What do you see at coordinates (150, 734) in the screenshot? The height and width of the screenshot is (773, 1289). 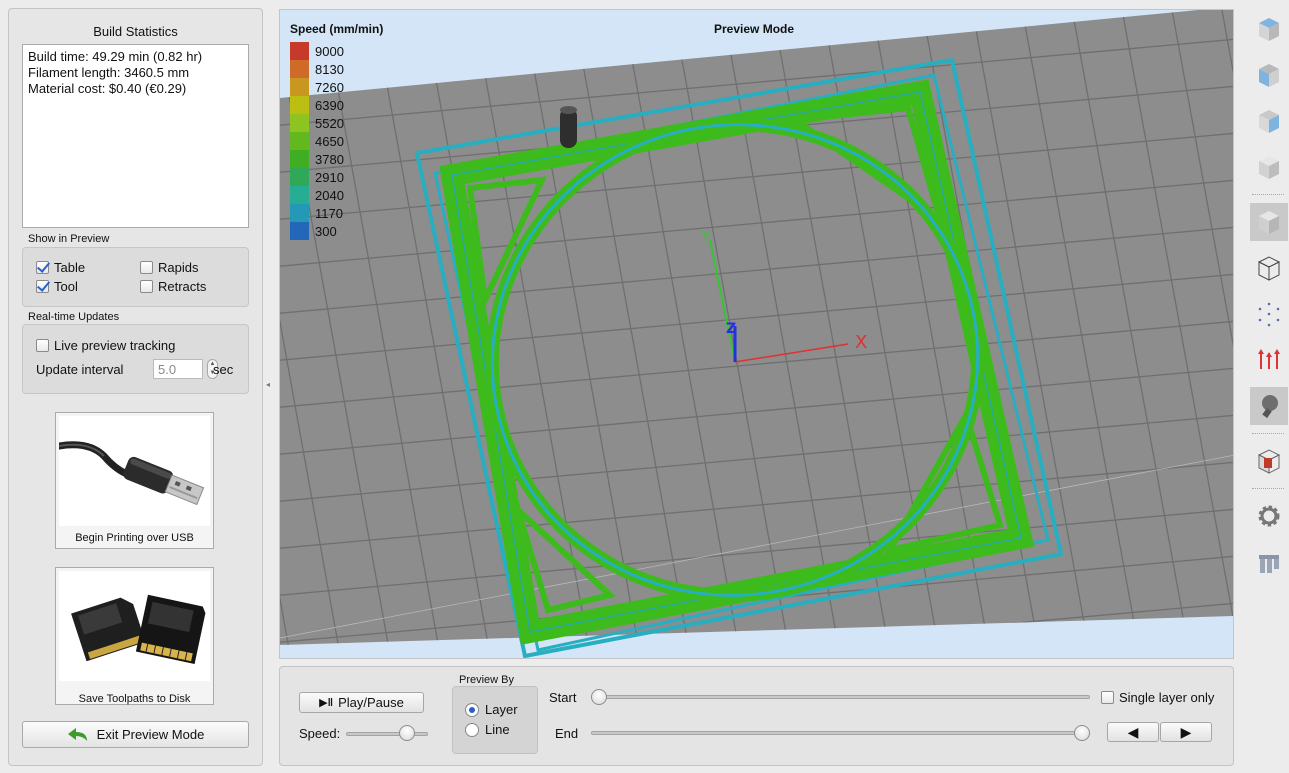 I see `exit-preview-label: Exit Preview Mode` at bounding box center [150, 734].